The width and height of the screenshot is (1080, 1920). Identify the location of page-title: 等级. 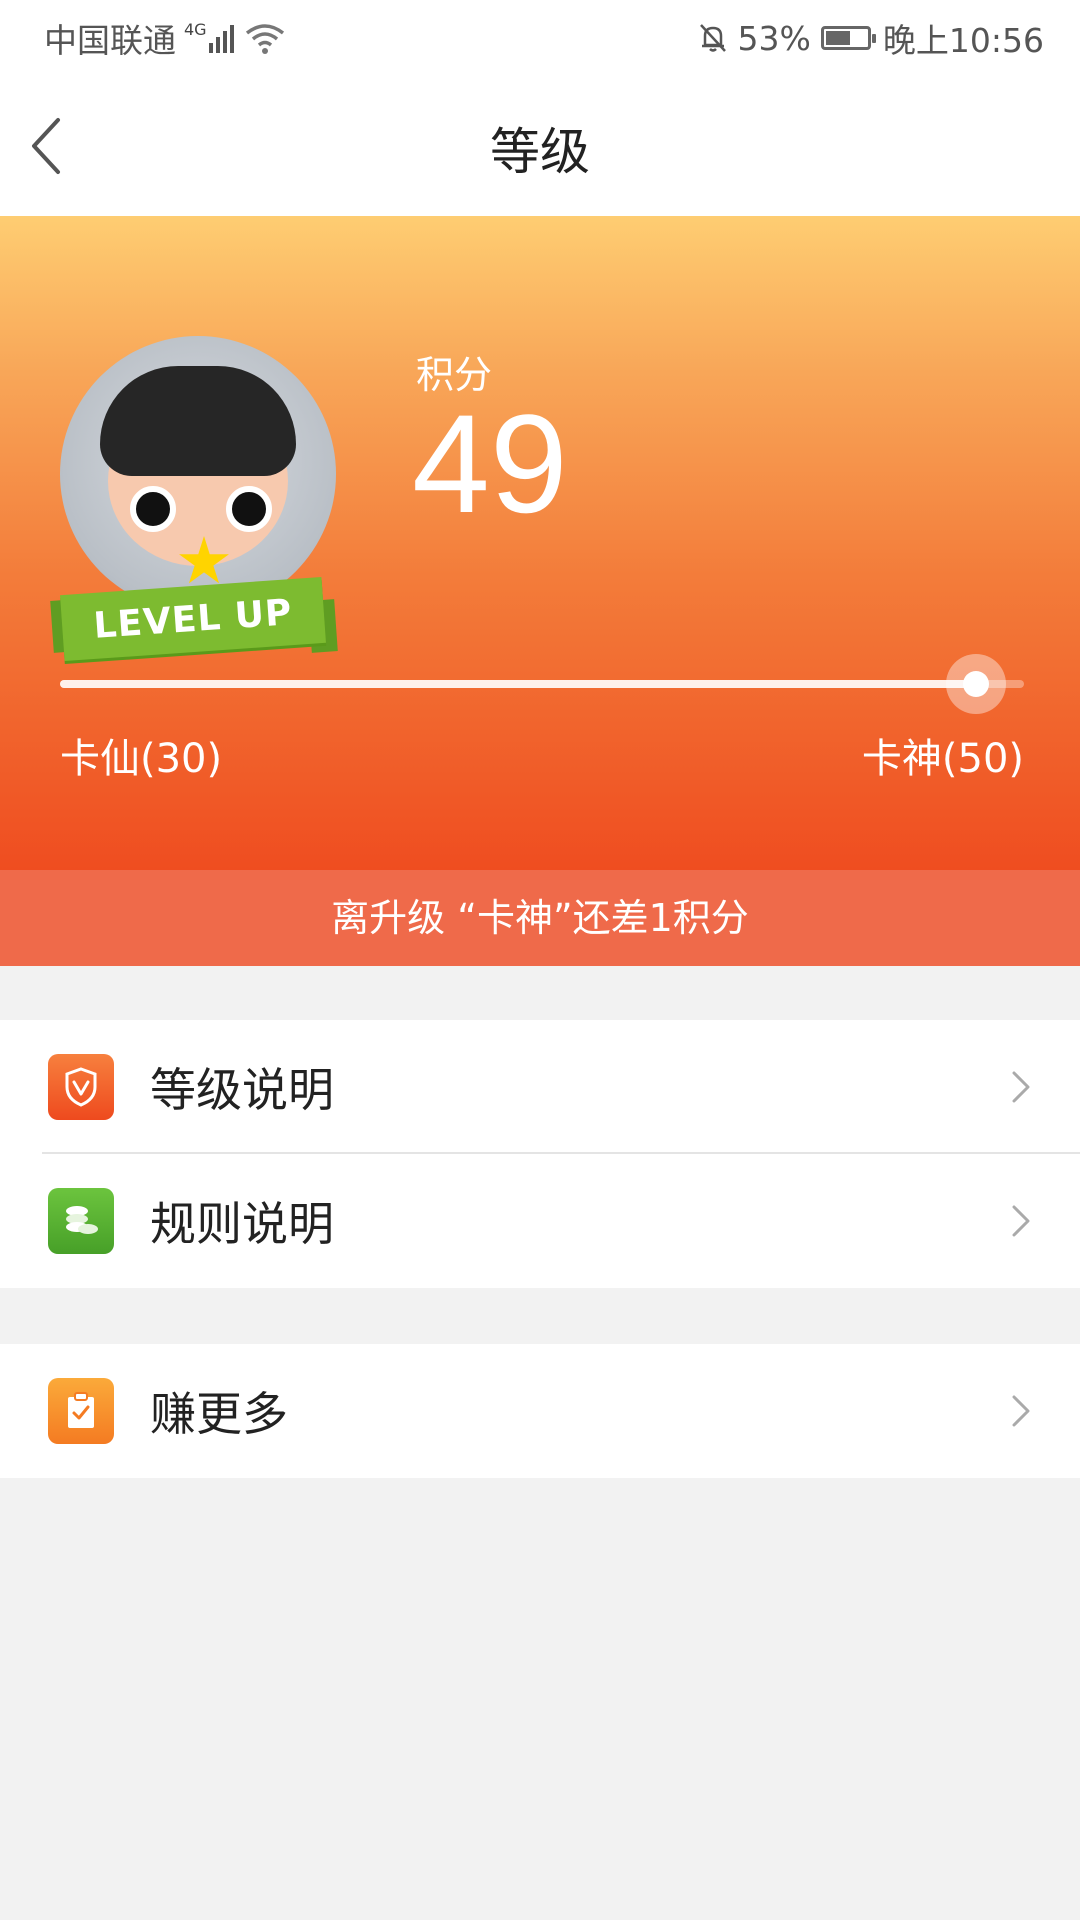
(540, 152).